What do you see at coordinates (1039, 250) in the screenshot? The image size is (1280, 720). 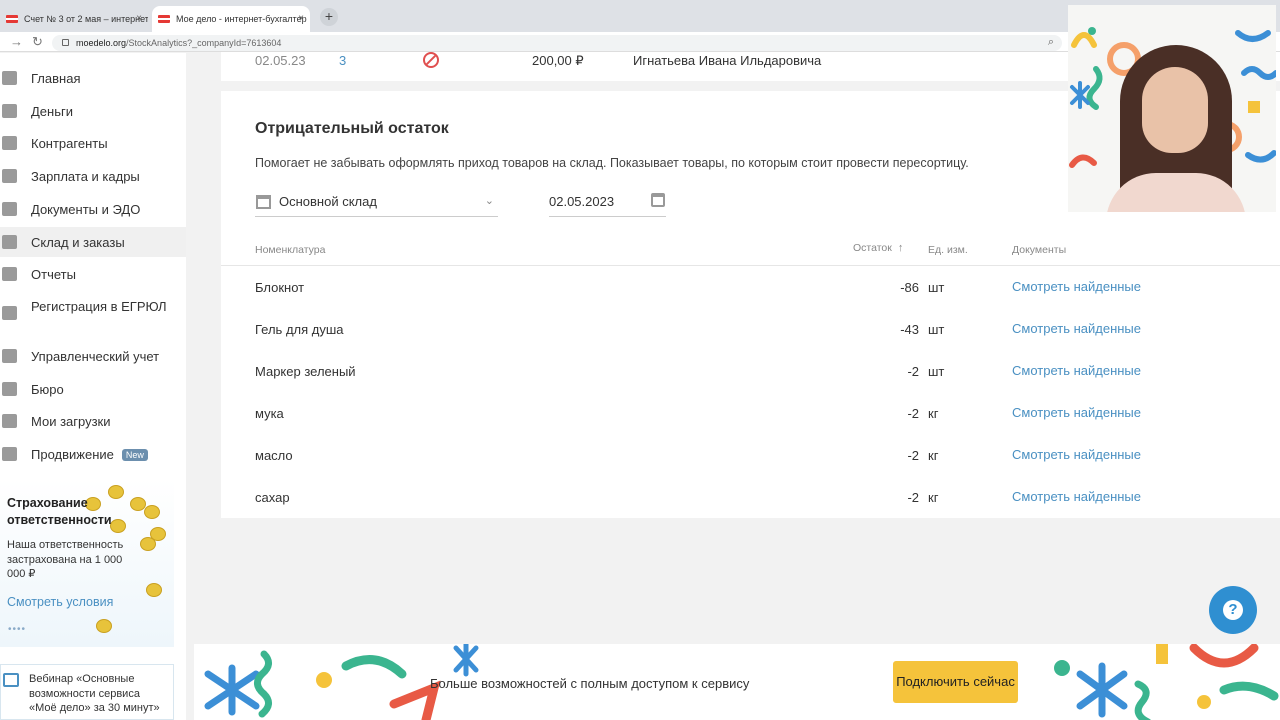 I see `column-header-docs: Документы` at bounding box center [1039, 250].